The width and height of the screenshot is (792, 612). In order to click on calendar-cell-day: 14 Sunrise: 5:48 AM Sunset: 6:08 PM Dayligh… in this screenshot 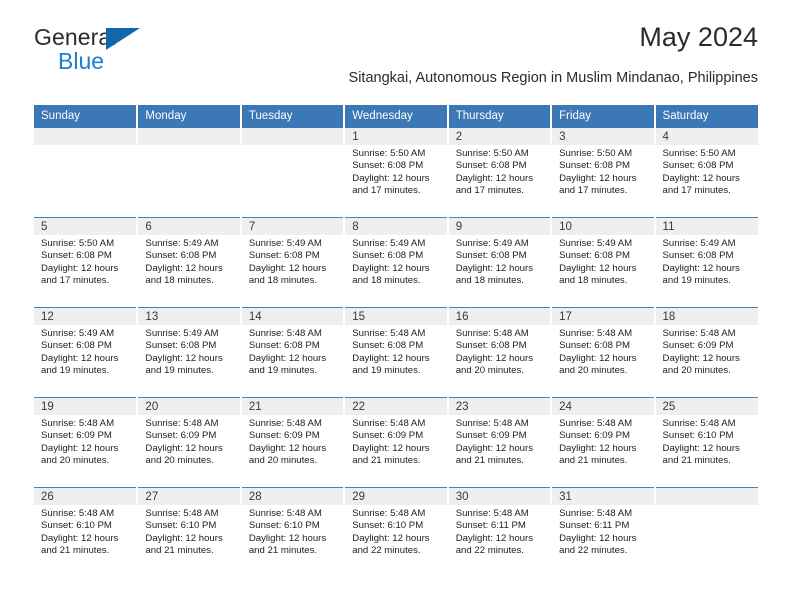, I will do `click(293, 352)`.